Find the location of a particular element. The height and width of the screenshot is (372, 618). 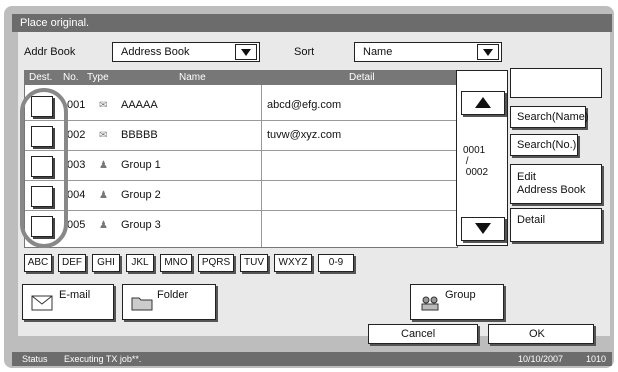

status-message: Executing TX job**. is located at coordinates (103, 359).